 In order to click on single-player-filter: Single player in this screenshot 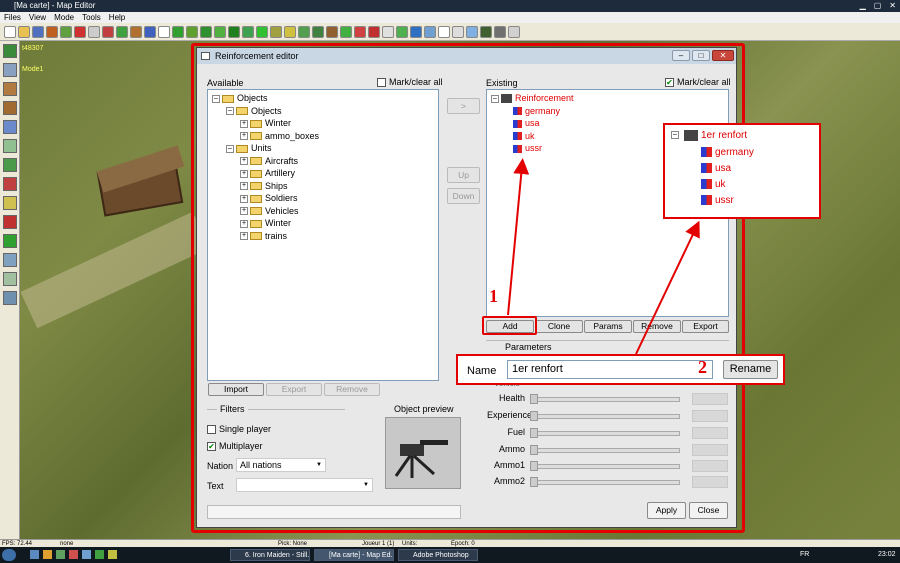, I will do `click(239, 429)`.